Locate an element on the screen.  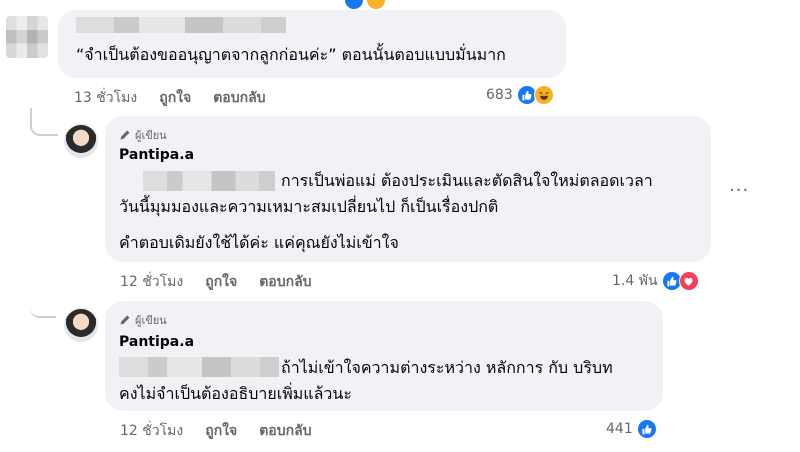
reaction-summary: 441 is located at coordinates (631, 429).